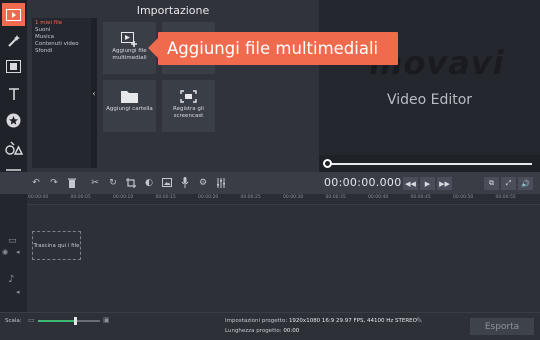 Image resolution: width=540 pixels, height=340 pixels. What do you see at coordinates (429, 100) in the screenshot?
I see `product-name: Video Editor` at bounding box center [429, 100].